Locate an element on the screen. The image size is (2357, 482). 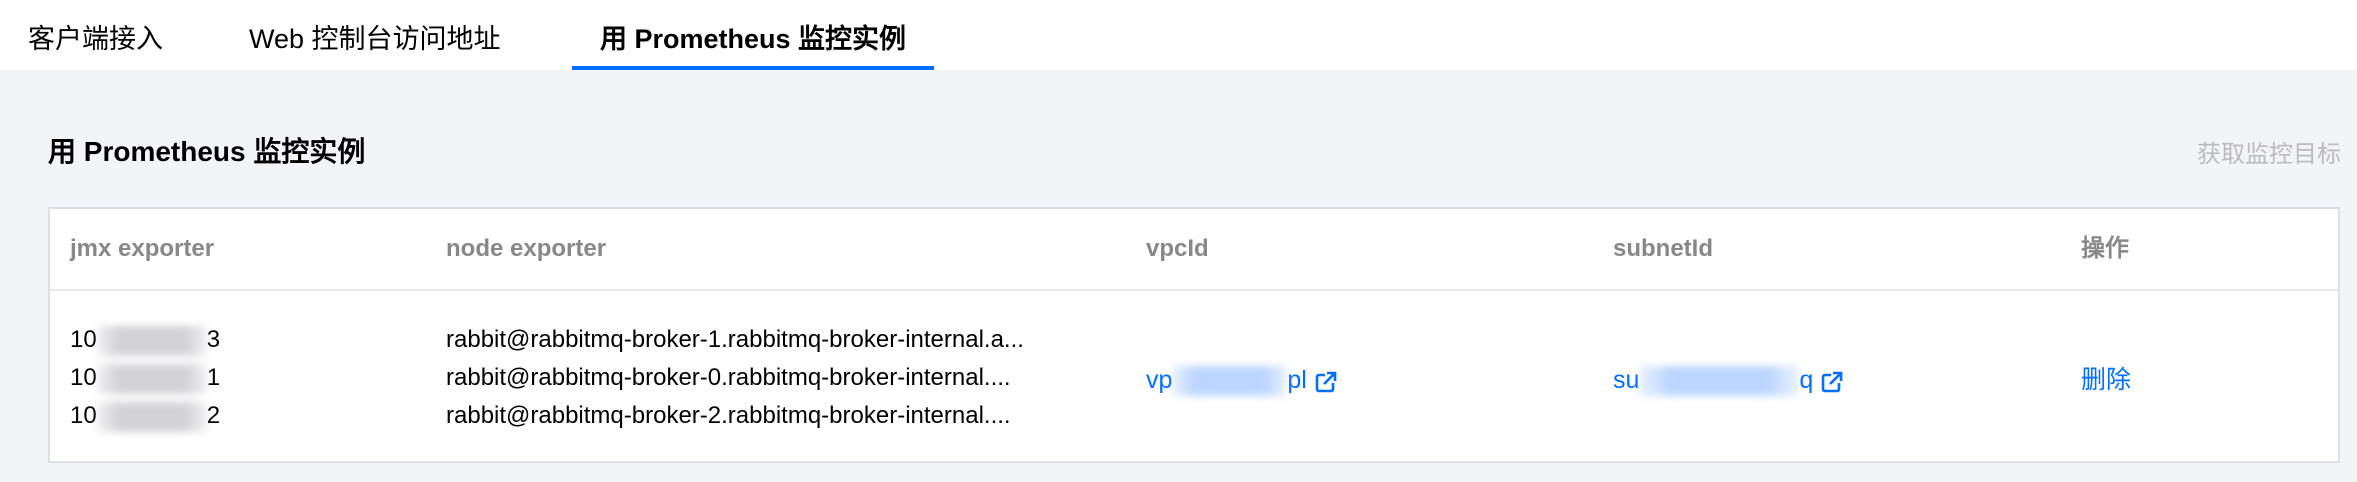
subnet-id-link: su q is located at coordinates (1728, 382).